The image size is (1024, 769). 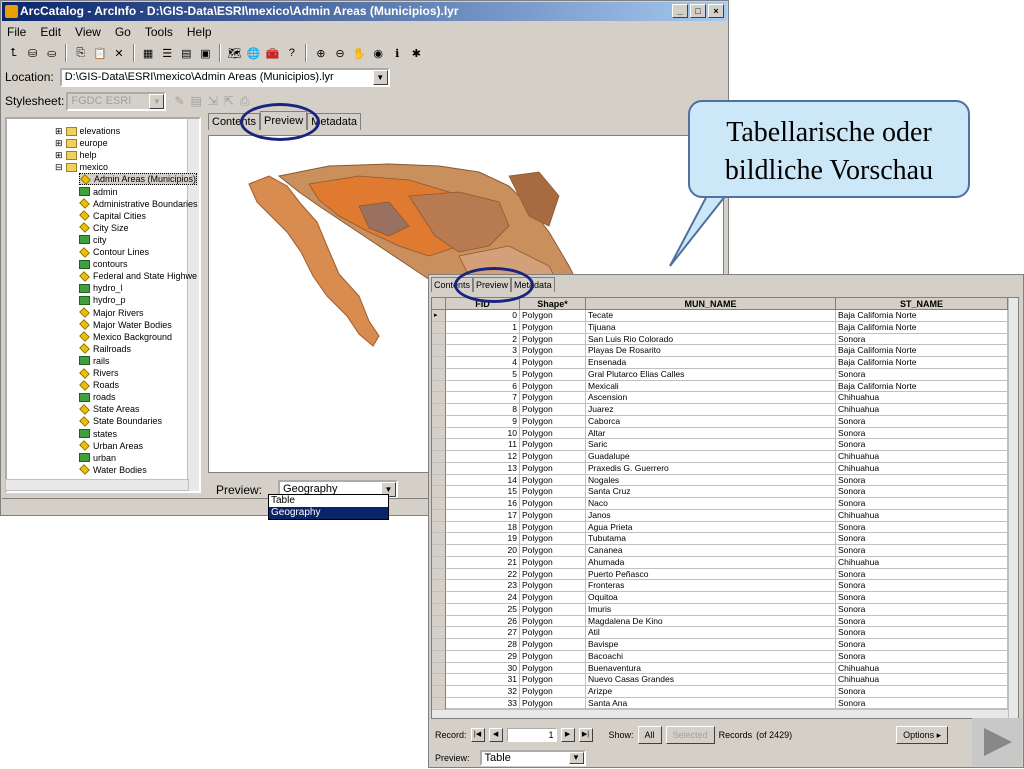 What do you see at coordinates (272, 53) in the screenshot?
I see `arctoolbox-icon: 🧰` at bounding box center [272, 53].